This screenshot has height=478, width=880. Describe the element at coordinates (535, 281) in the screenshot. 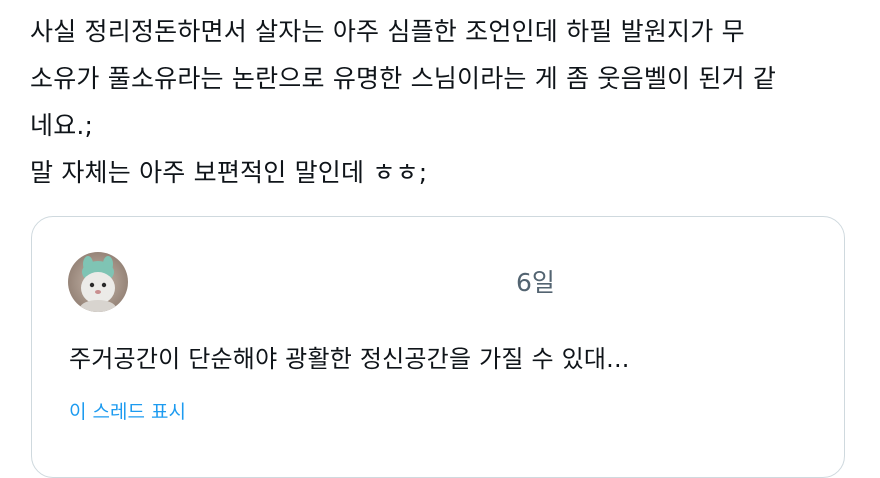

I see `post-timestamp: 6일` at that location.